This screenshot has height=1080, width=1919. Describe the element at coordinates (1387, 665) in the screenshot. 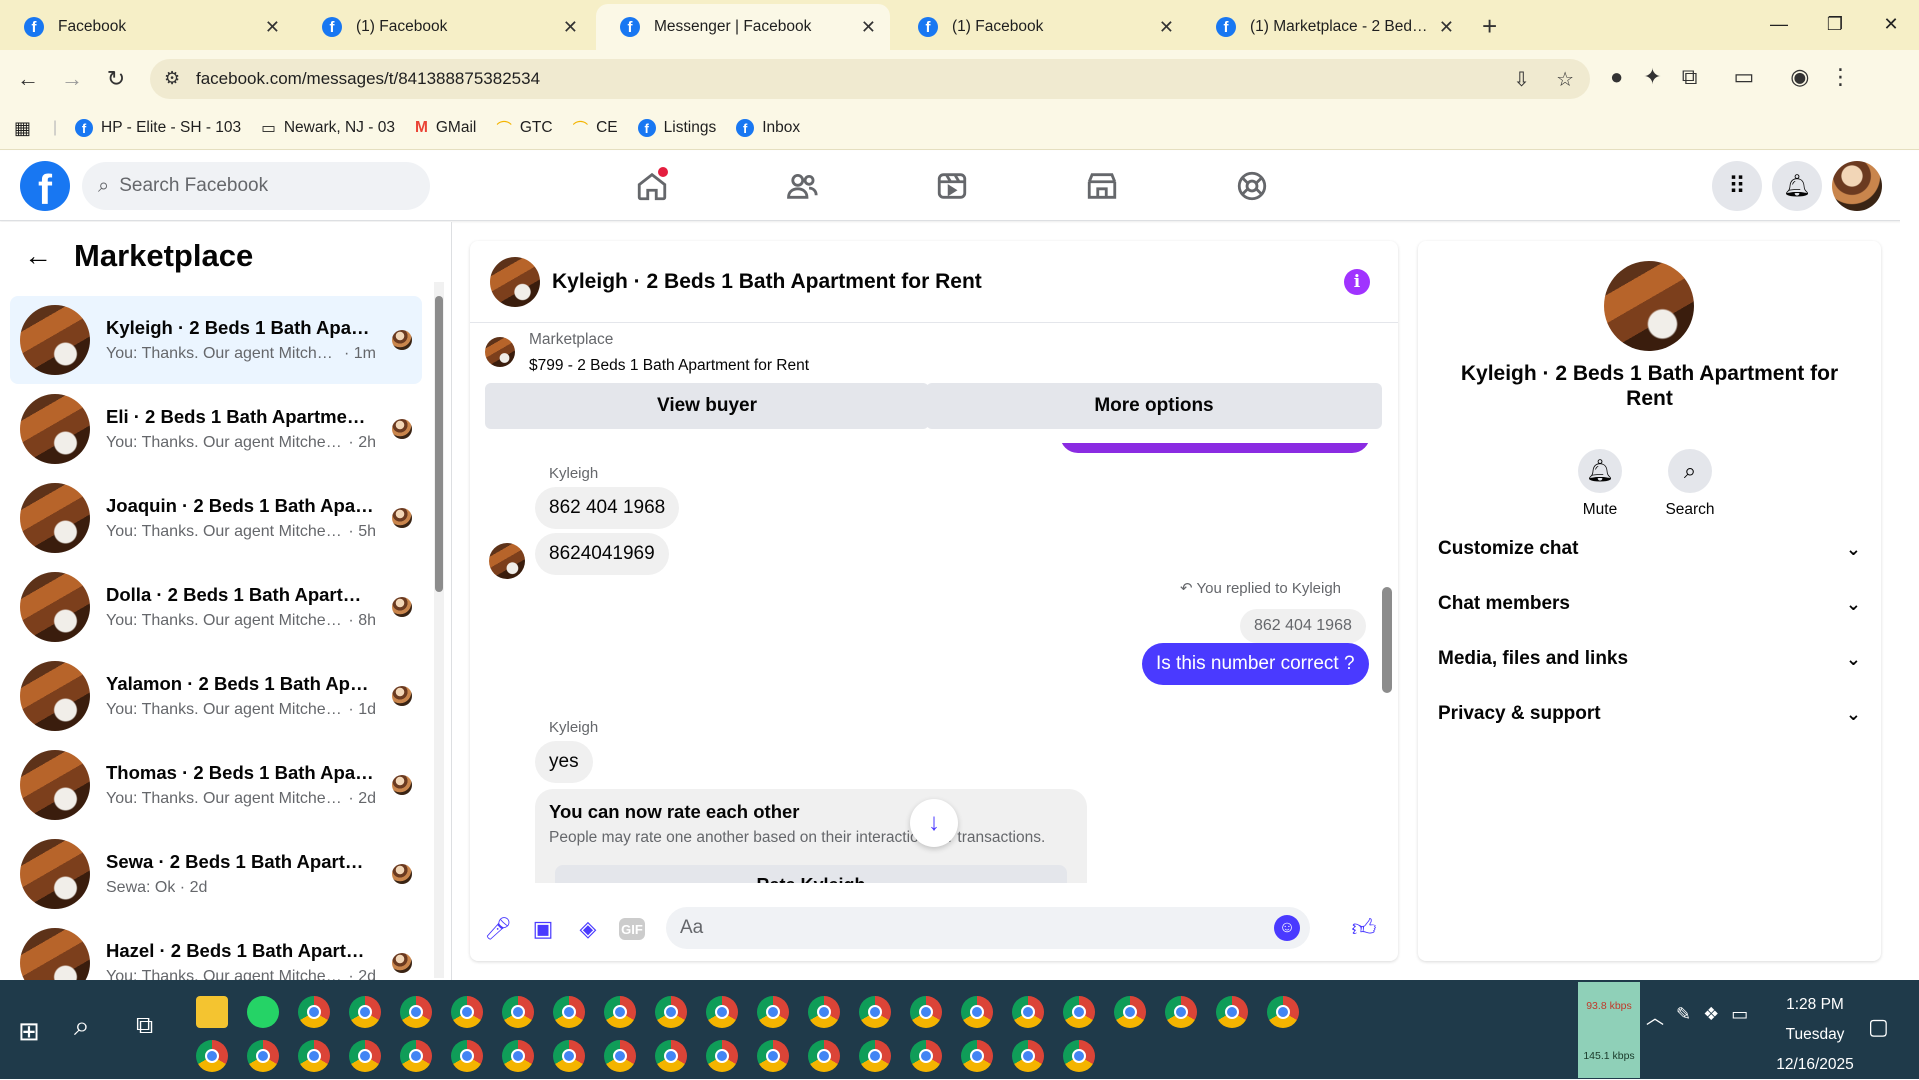

I see `chat-scrollbar` at that location.